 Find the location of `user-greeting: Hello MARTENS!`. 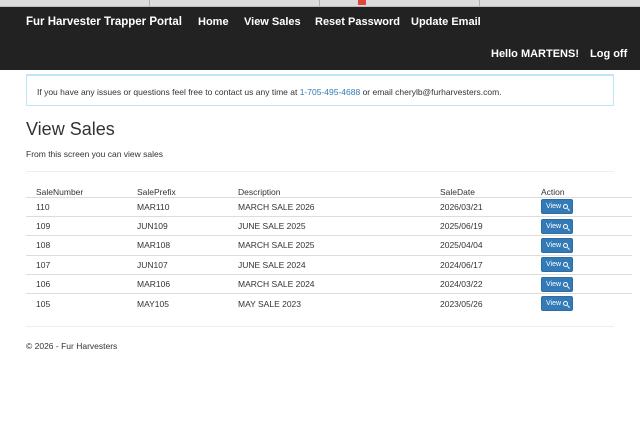

user-greeting: Hello MARTENS! is located at coordinates (535, 54).